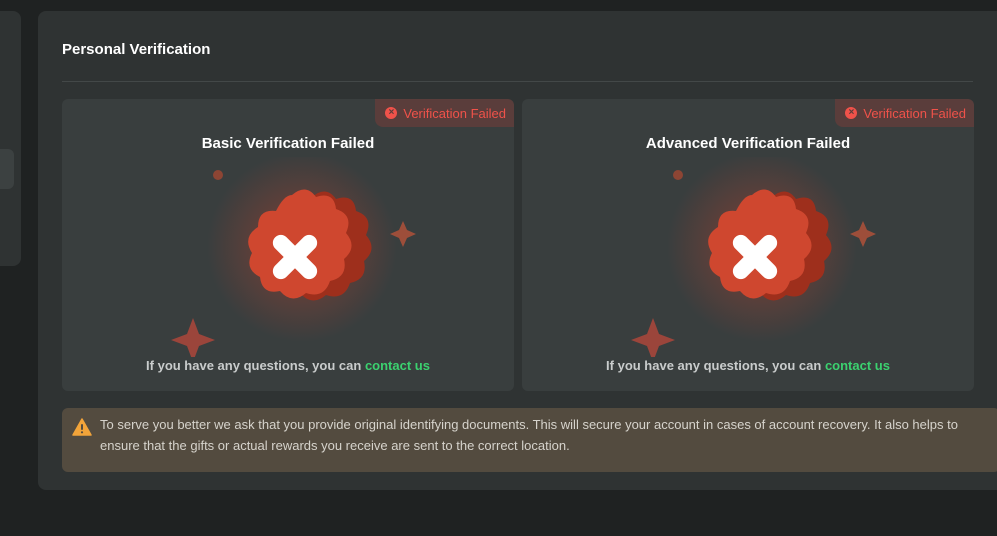 The width and height of the screenshot is (997, 536). Describe the element at coordinates (10, 138) in the screenshot. I see `left-sidebar` at that location.